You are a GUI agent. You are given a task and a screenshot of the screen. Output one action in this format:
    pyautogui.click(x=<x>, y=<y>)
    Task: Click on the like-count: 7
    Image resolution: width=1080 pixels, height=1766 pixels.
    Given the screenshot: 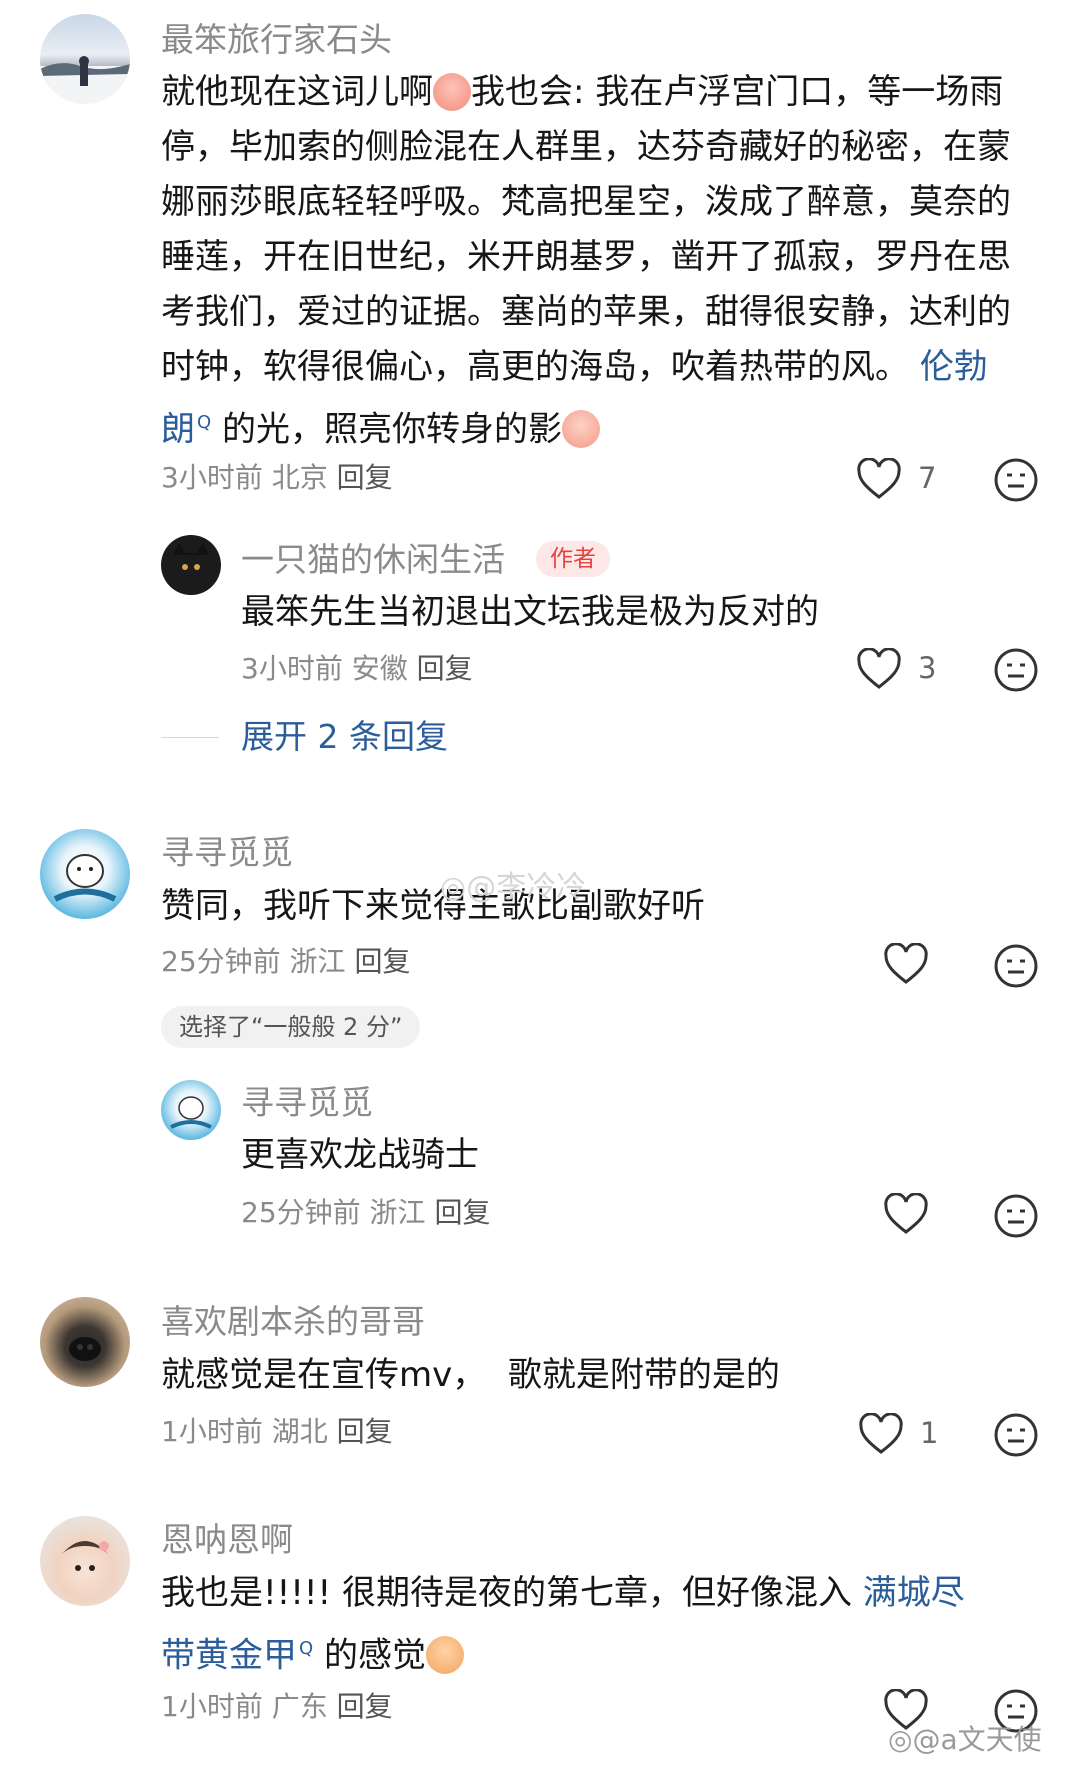 What is the action you would take?
    pyautogui.click(x=927, y=478)
    